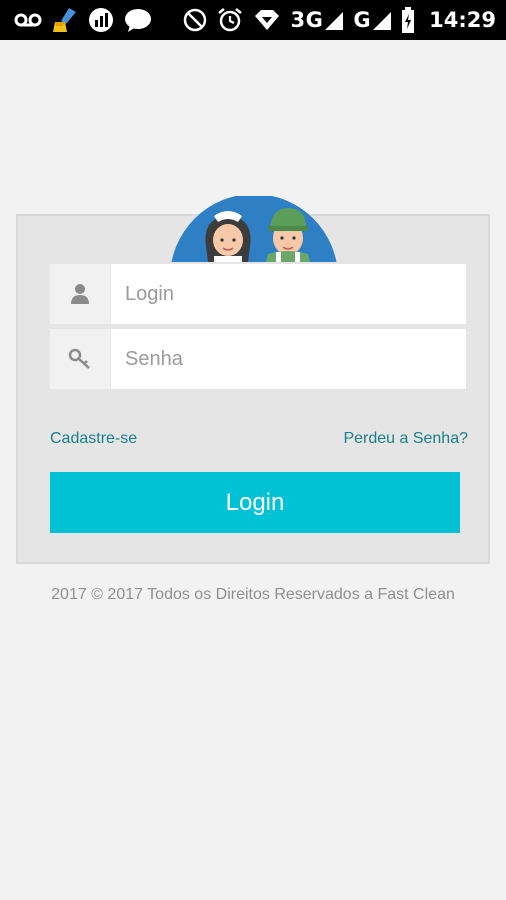 The width and height of the screenshot is (506, 900). What do you see at coordinates (80, 294) in the screenshot?
I see `user-icon` at bounding box center [80, 294].